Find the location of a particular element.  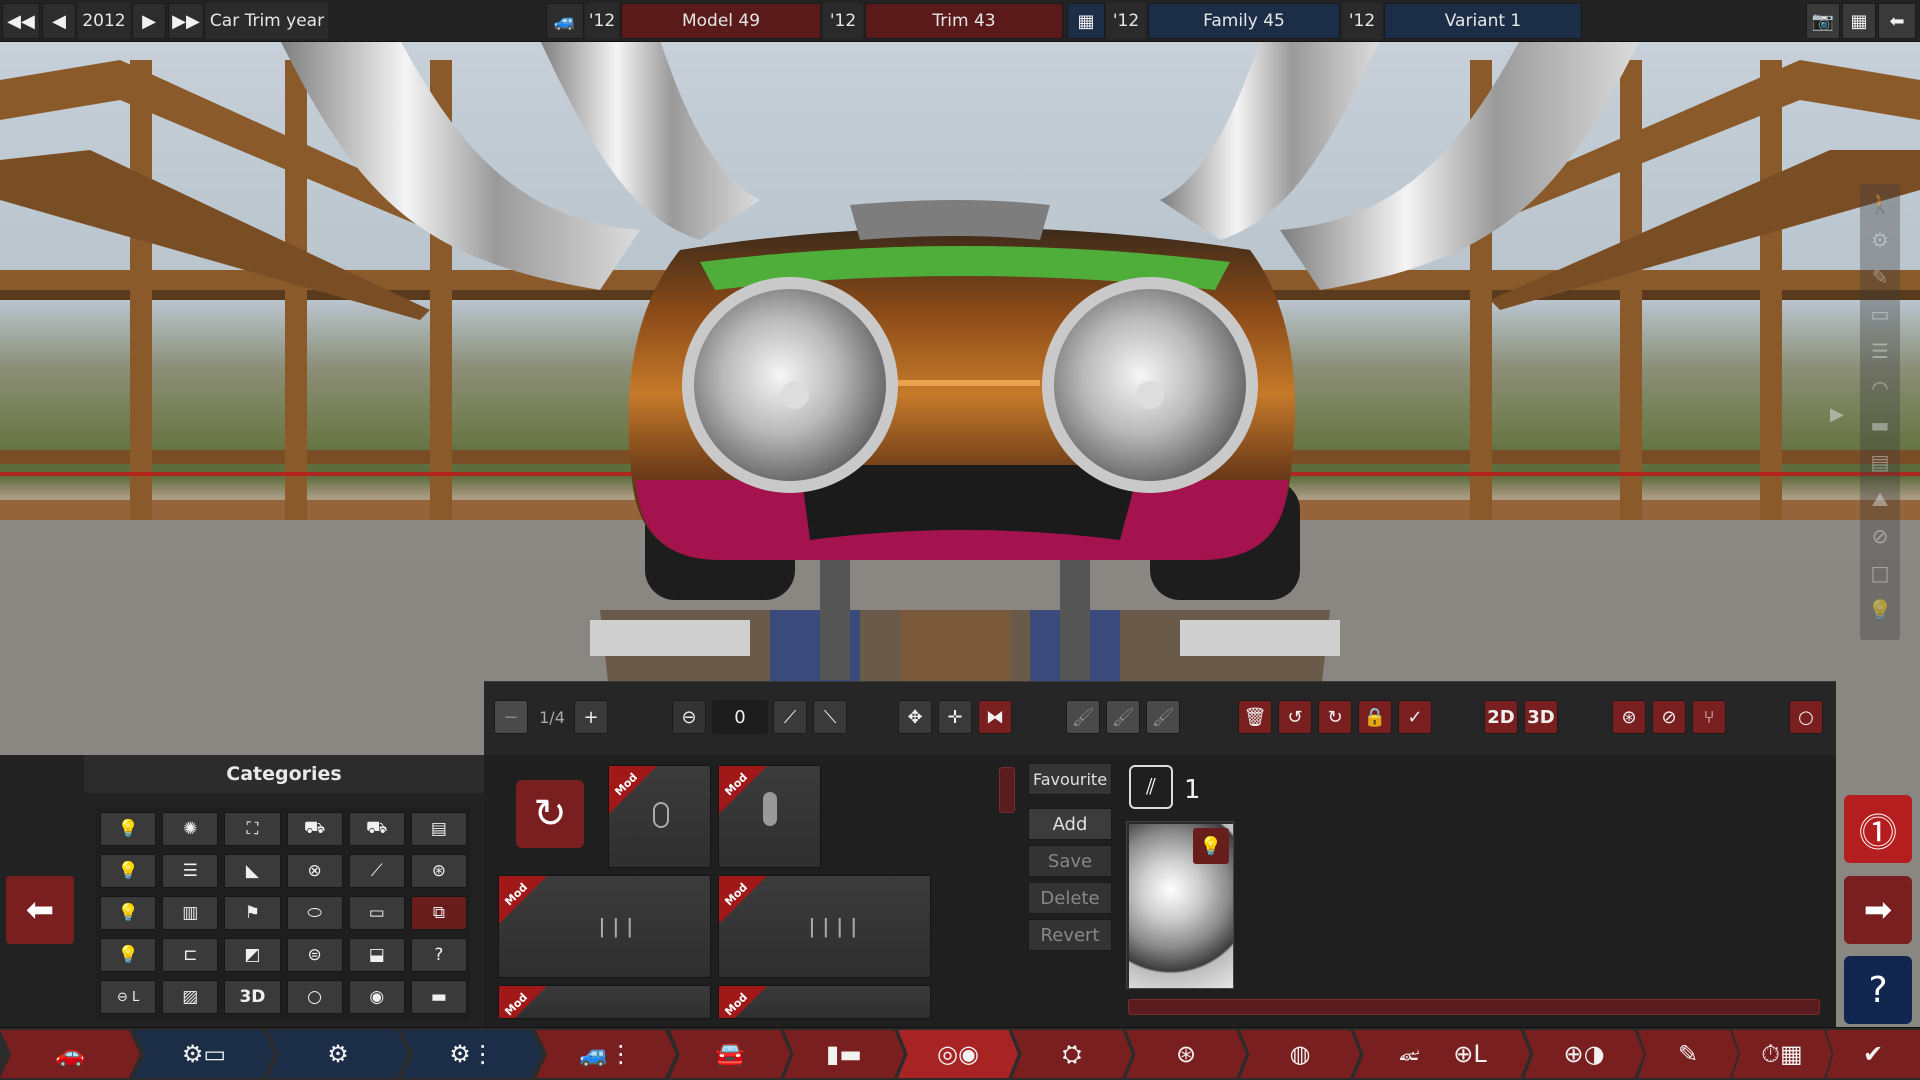

side-light-icon: 💡 is located at coordinates (1880, 609).